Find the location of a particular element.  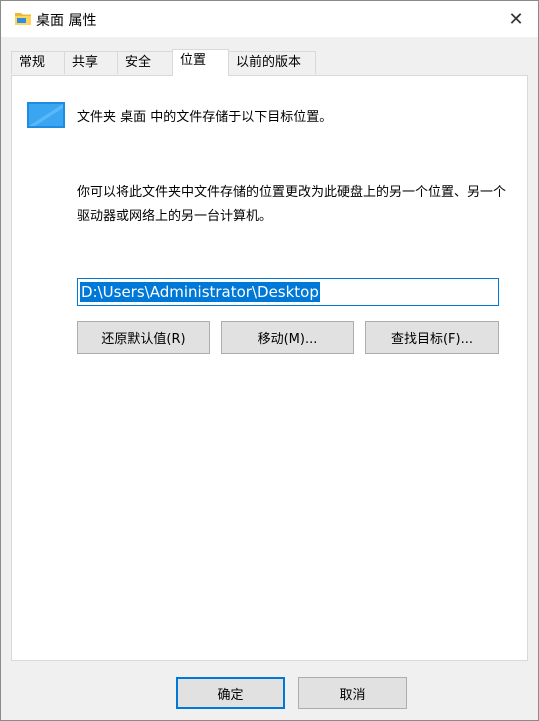

cancel-button: 取消 is located at coordinates (352, 693).